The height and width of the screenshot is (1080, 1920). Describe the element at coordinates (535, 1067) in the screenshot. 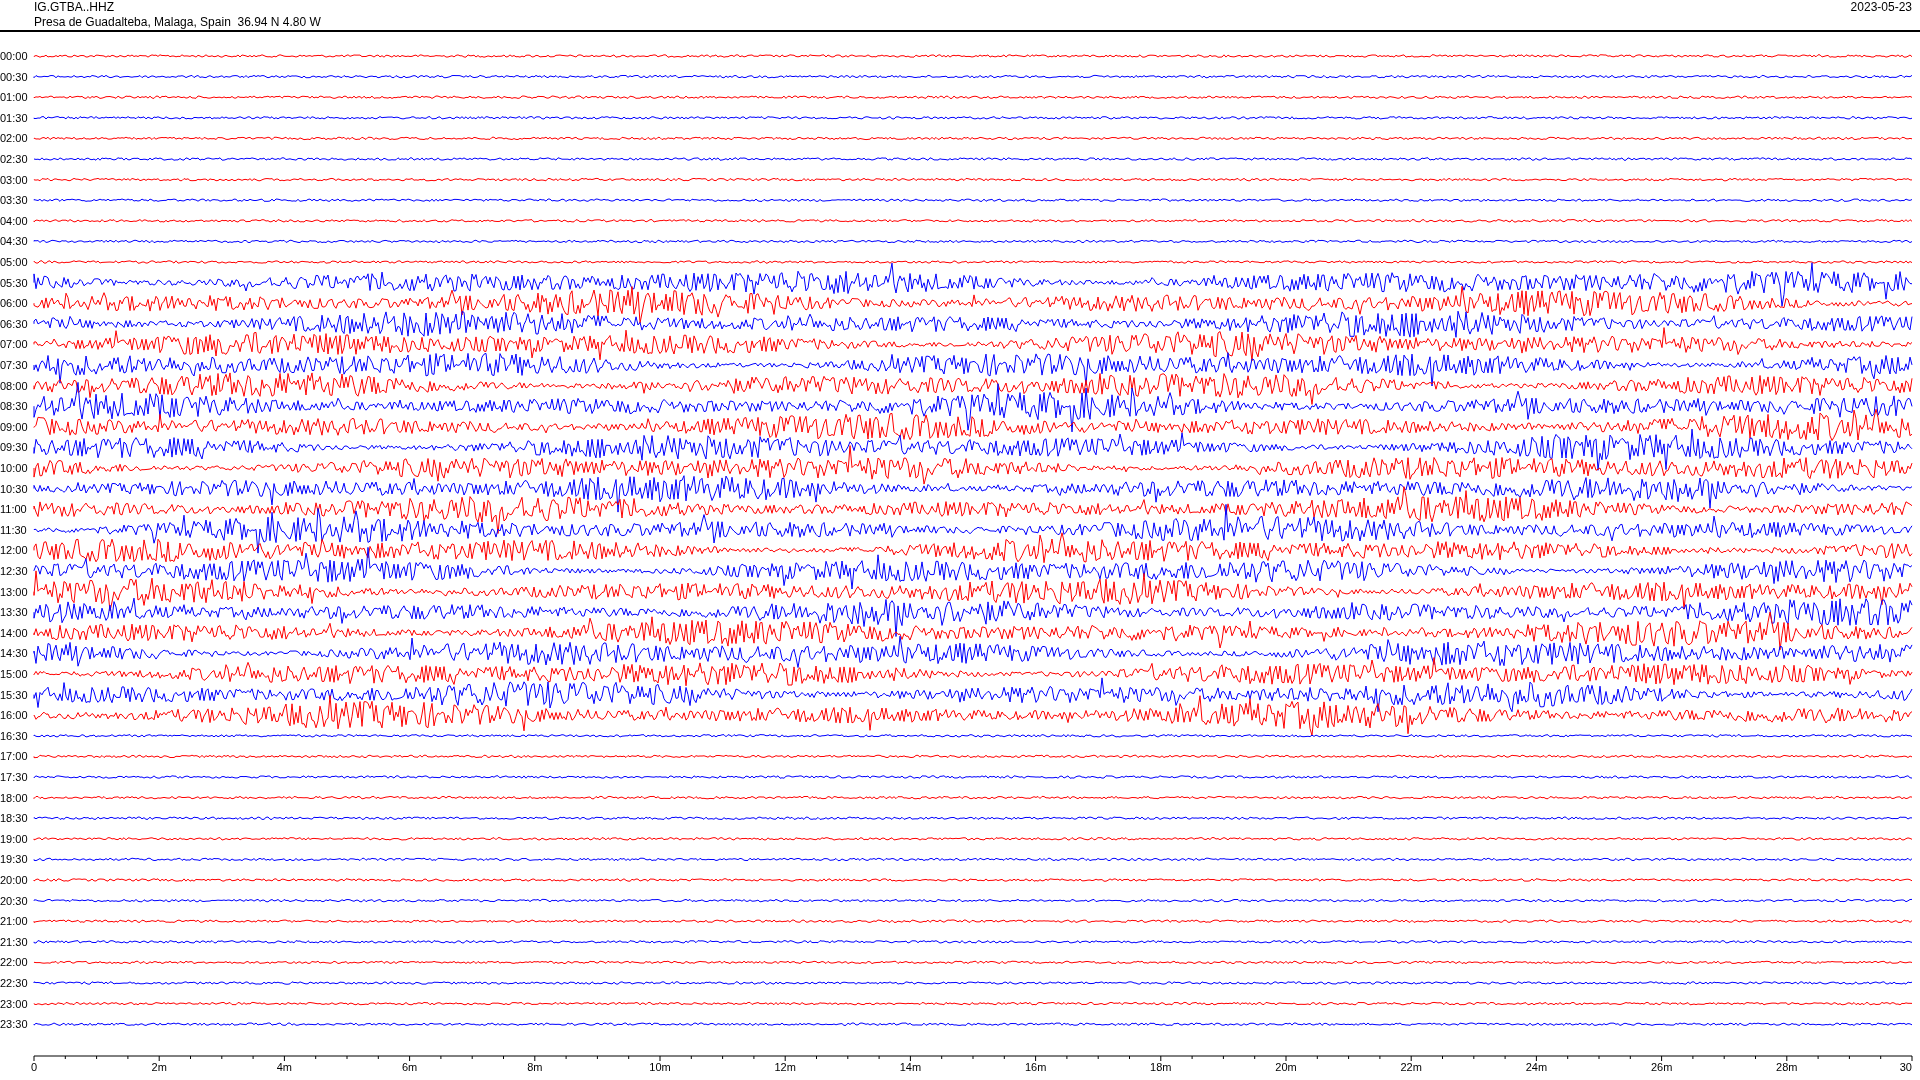

I see `axis-label: 8m` at that location.